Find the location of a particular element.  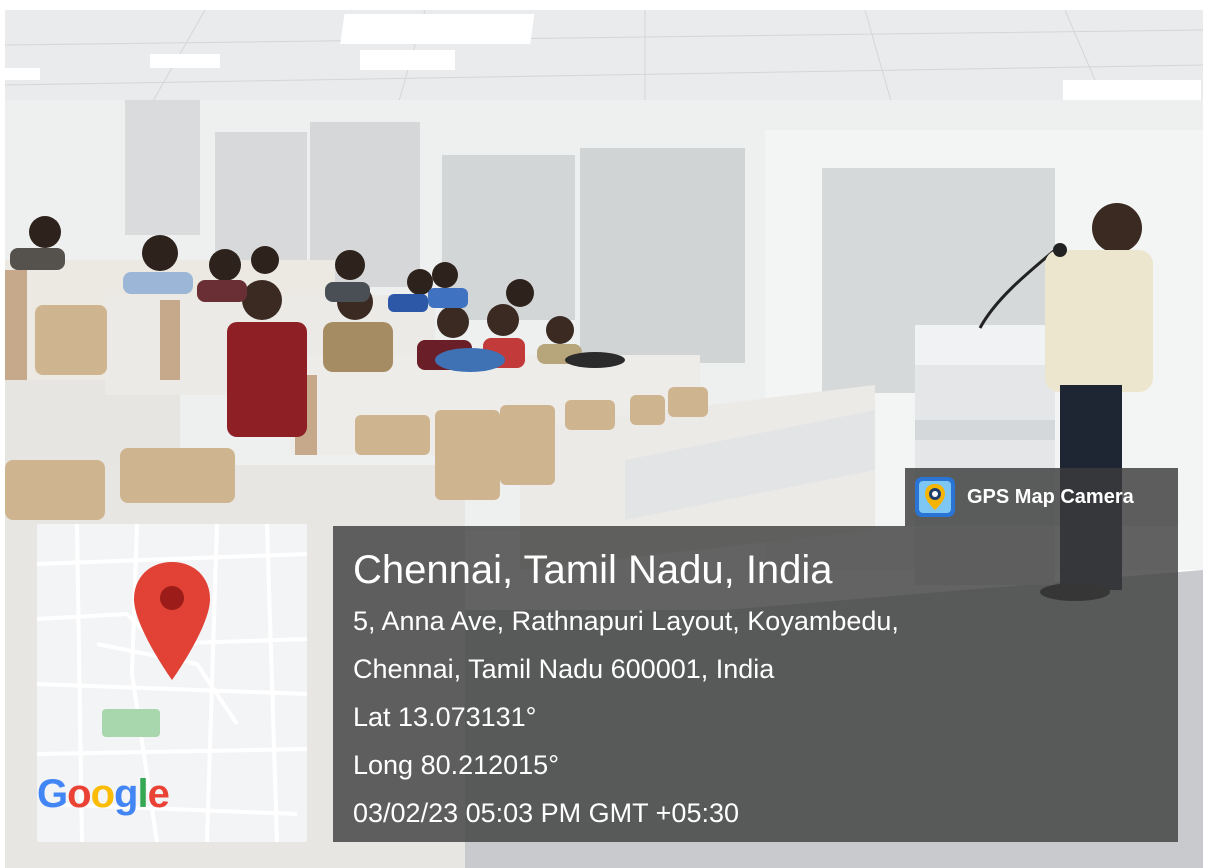

latitude-text: Lat 13.073131° is located at coordinates (445, 717).